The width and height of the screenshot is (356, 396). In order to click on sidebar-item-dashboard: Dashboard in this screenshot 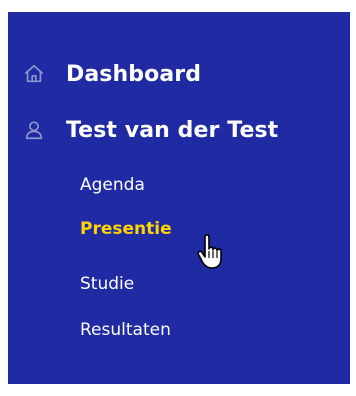, I will do `click(110, 74)`.